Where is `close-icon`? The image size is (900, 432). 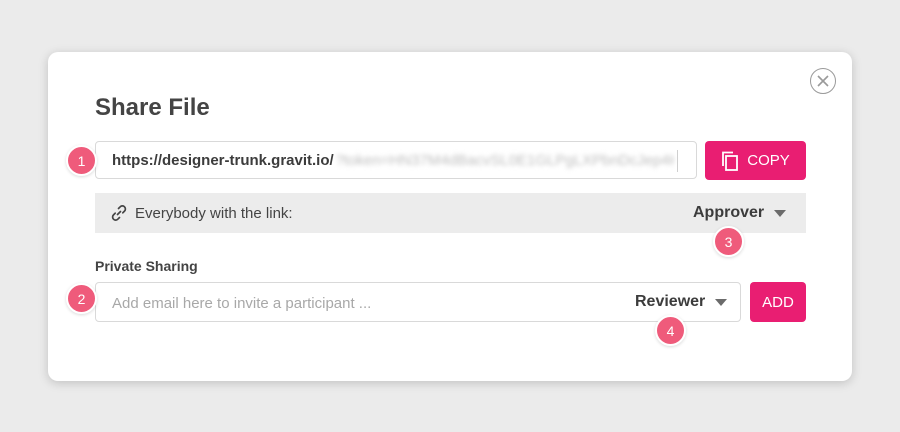
close-icon is located at coordinates (823, 81).